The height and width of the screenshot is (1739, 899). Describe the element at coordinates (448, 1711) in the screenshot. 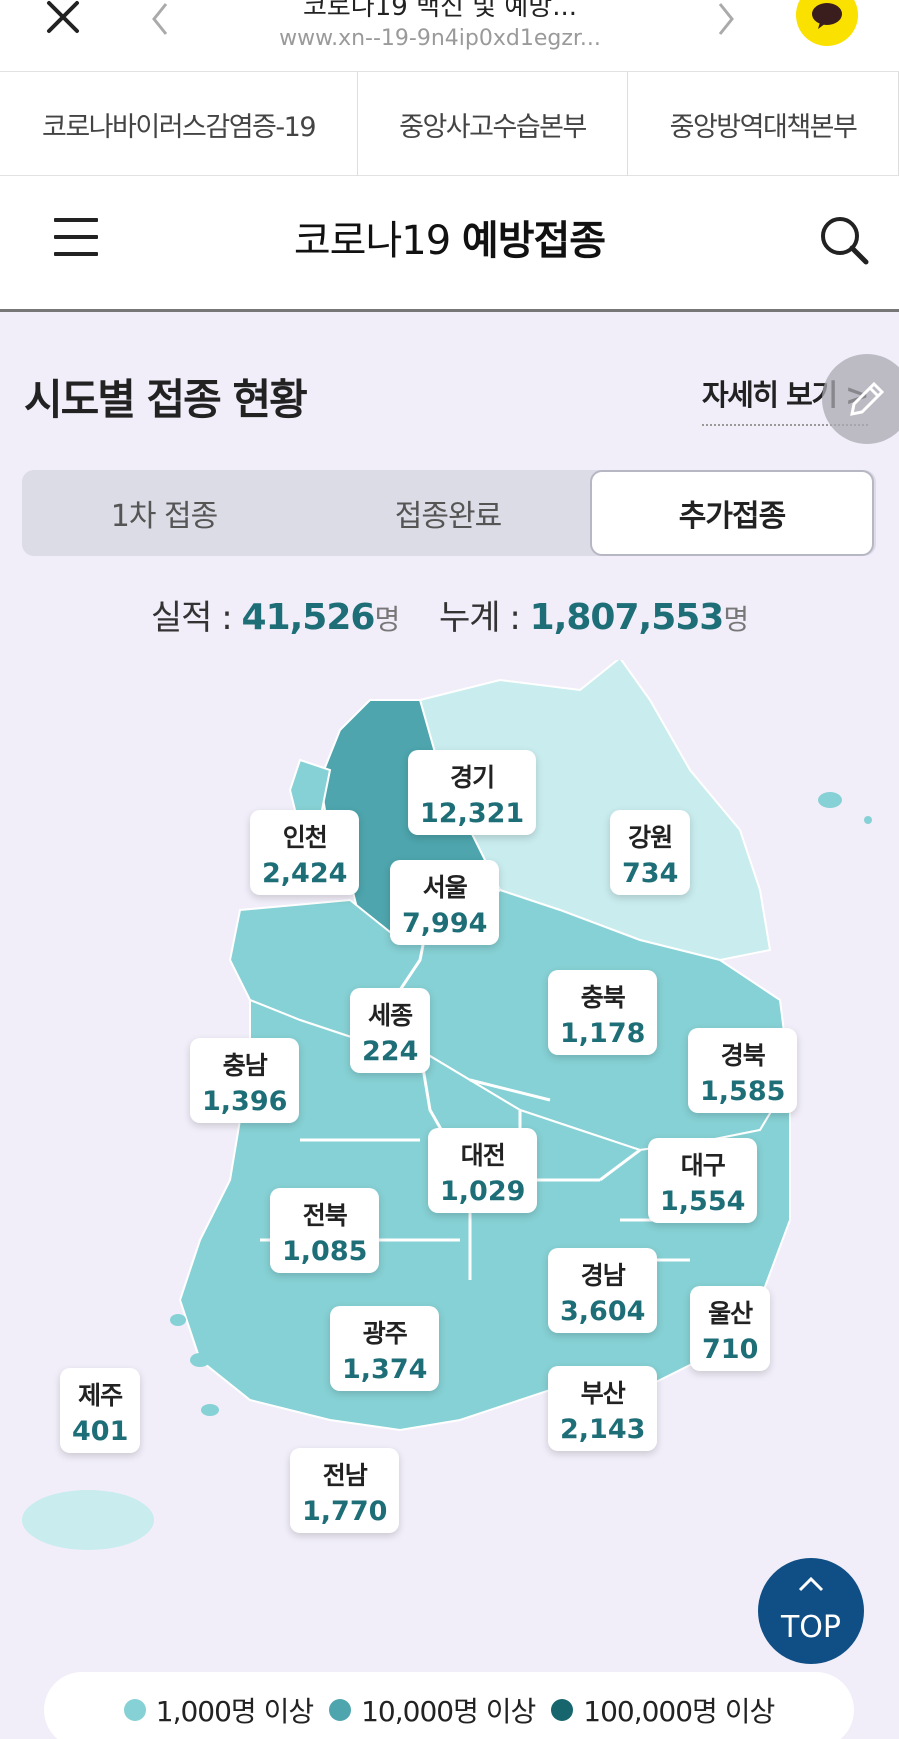

I see `legend-label: 10,000명 이상` at that location.